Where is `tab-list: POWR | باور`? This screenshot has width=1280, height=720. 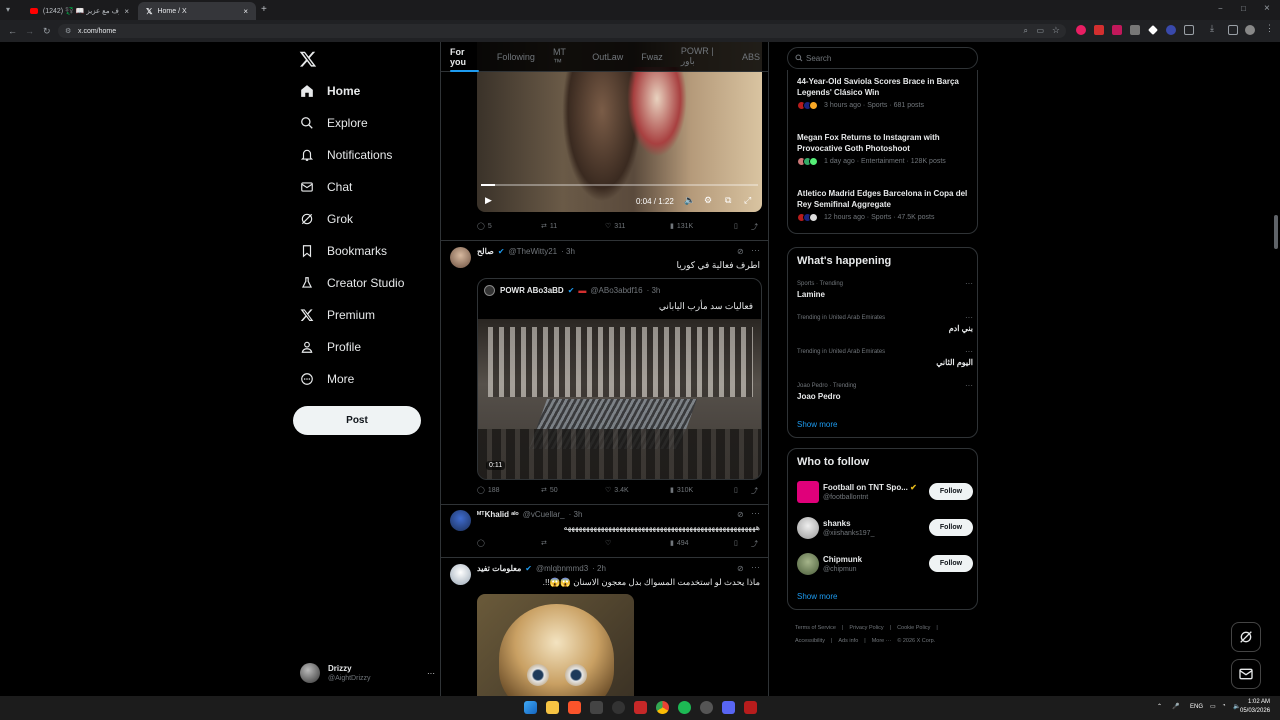
tab-list: POWR | باور is located at coordinates (702, 57).